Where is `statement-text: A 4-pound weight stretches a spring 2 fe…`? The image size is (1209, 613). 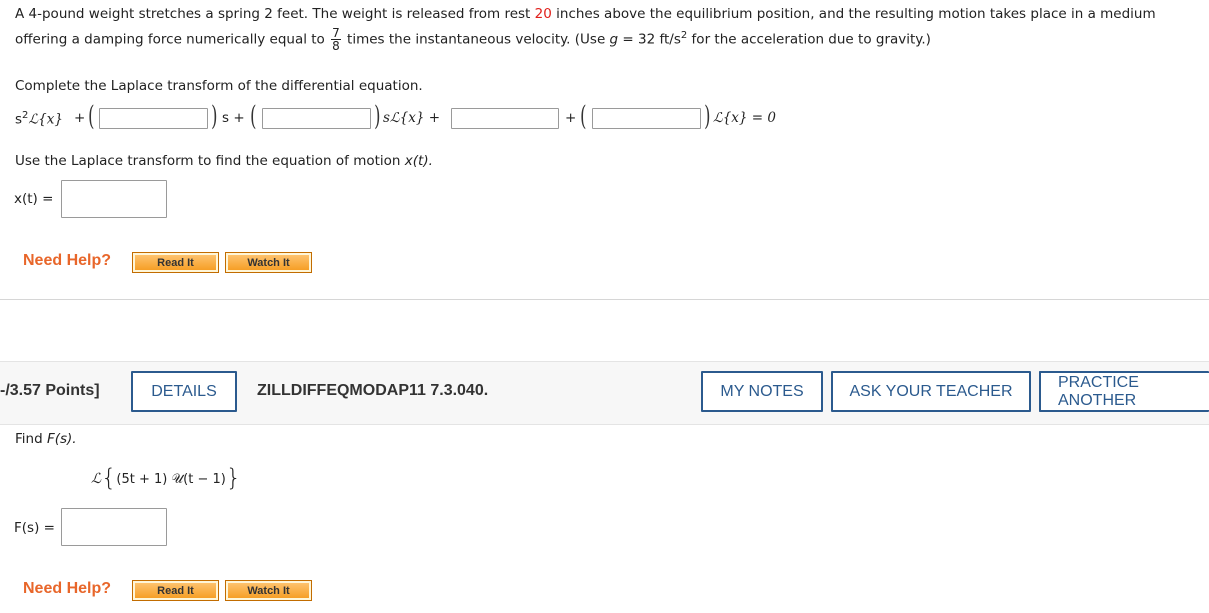 statement-text: A 4-pound weight stretches a spring 2 fe… is located at coordinates (275, 14).